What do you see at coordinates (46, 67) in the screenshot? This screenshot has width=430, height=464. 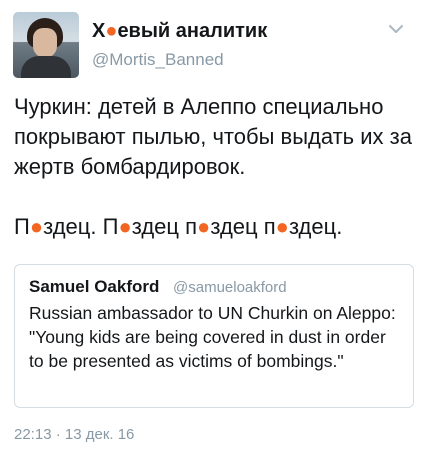 I see `avatar-coat` at bounding box center [46, 67].